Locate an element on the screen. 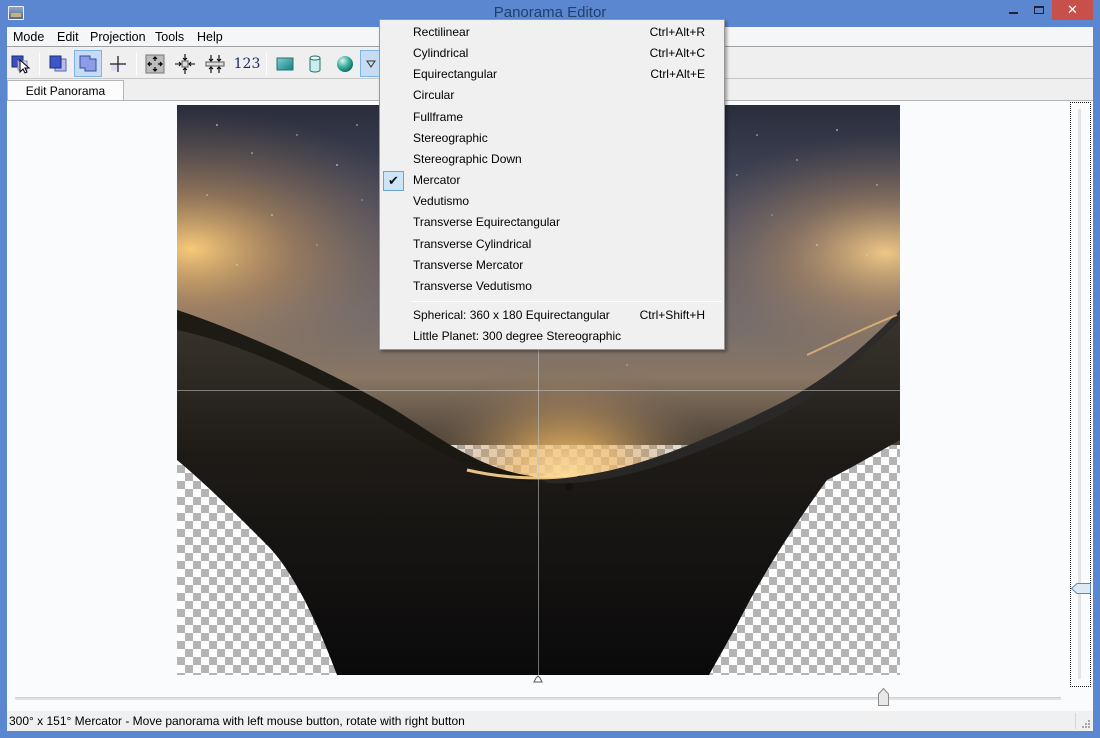  menu-item-circular: Circular is located at coordinates (552, 95).